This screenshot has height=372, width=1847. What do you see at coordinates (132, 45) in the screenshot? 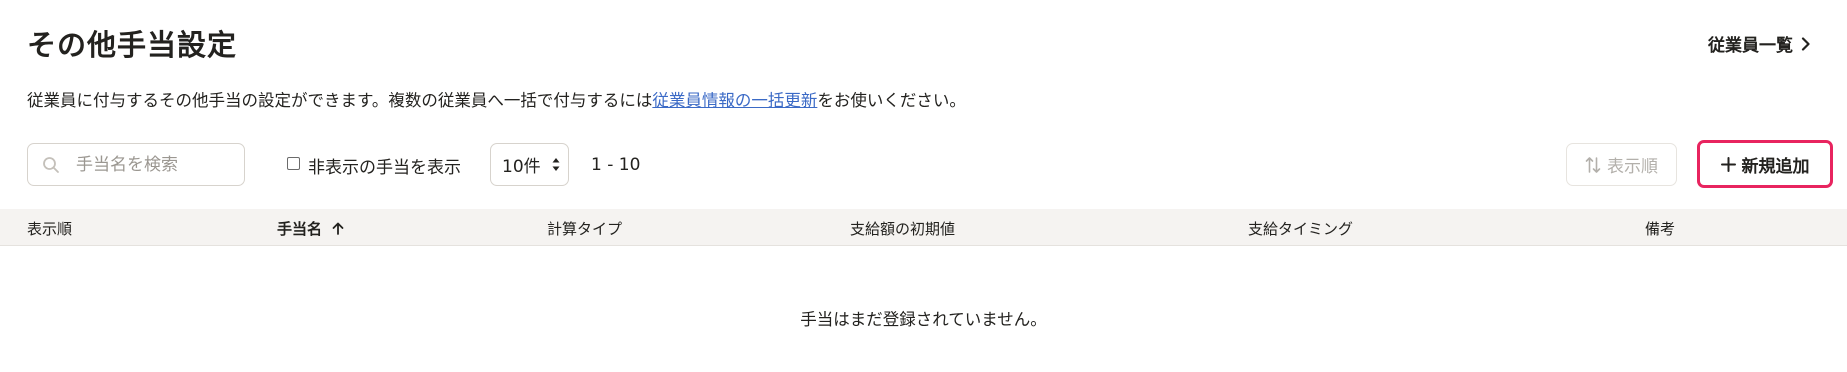
I see `page-title: その他手当設定` at bounding box center [132, 45].